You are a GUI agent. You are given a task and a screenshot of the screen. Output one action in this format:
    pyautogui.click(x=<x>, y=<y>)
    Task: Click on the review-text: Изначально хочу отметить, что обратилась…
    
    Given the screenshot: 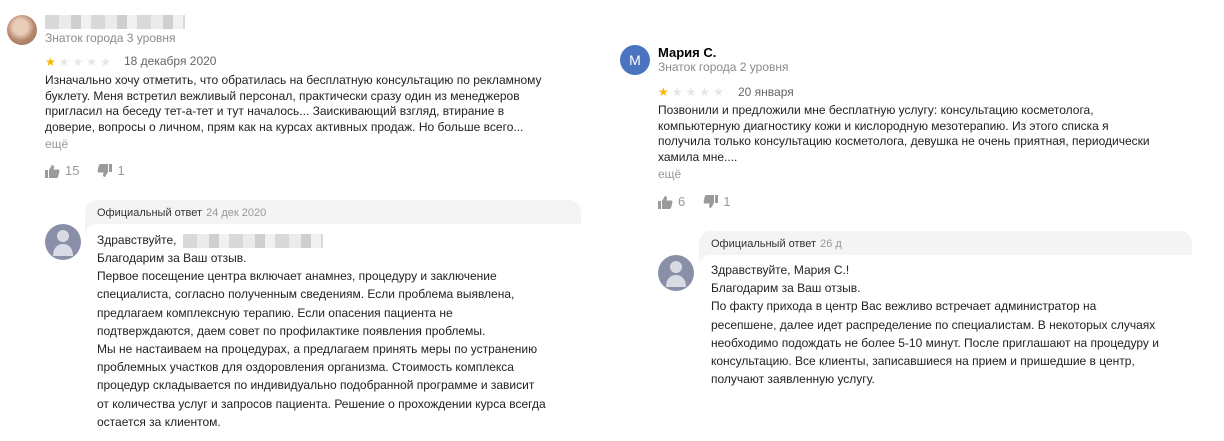 What is the action you would take?
    pyautogui.click(x=293, y=103)
    